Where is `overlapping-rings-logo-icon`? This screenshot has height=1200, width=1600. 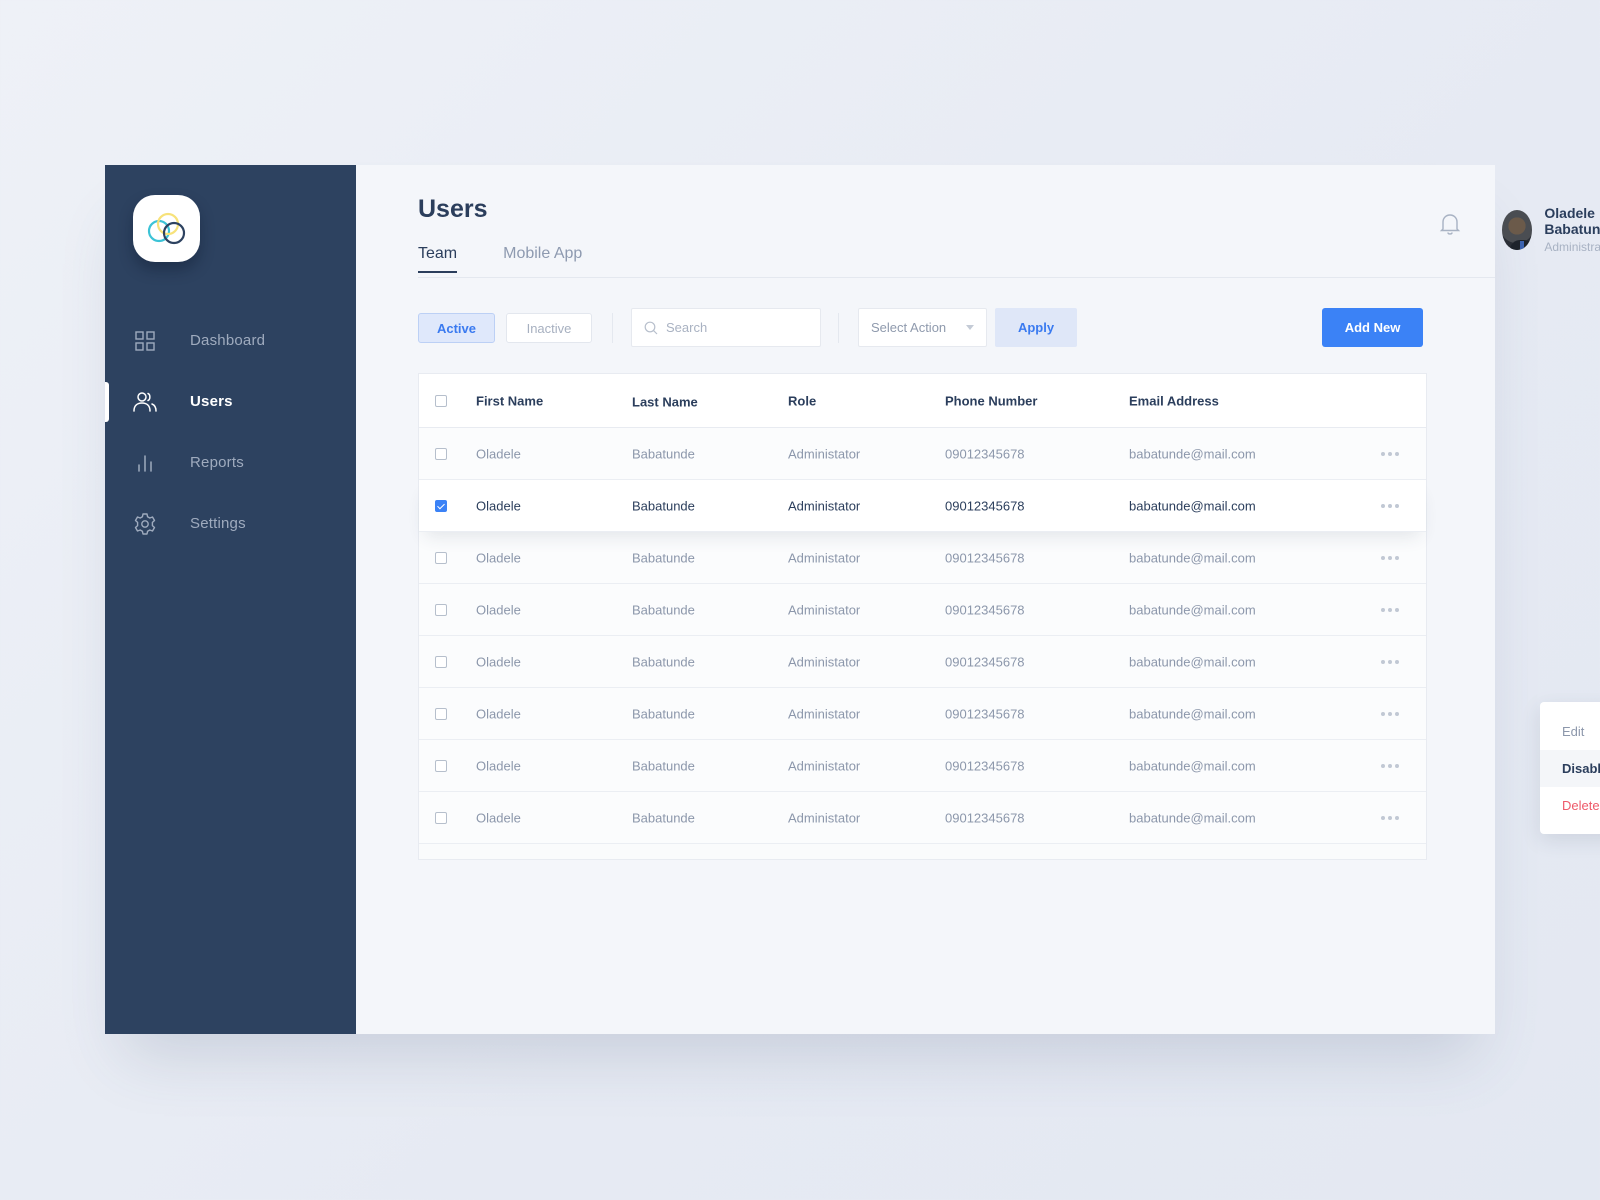 overlapping-rings-logo-icon is located at coordinates (166, 228).